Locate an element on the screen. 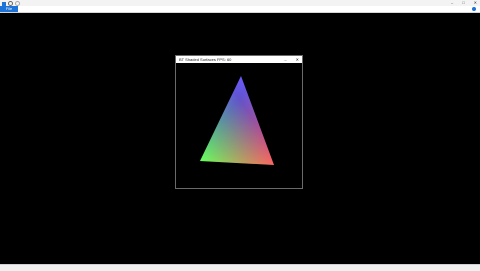  render-window: BT Shaded Surfaces FPS: 60 – ✕ is located at coordinates (239, 122).